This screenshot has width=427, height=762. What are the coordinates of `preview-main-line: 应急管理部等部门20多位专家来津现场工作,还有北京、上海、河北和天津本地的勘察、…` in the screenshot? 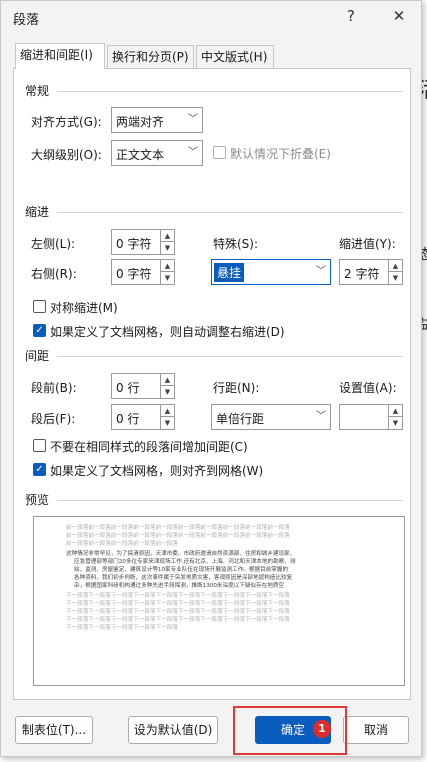 It's located at (185, 562).